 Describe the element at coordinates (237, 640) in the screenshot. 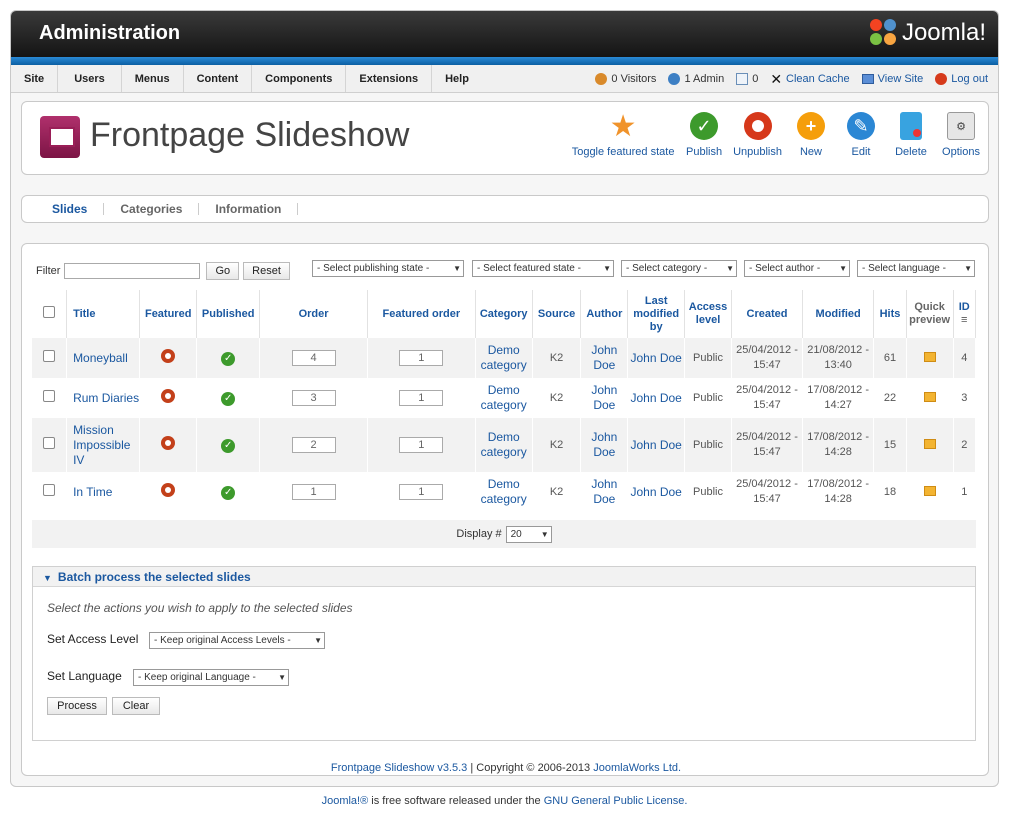

I see `access-level-select: - Keep original Access Levels -` at that location.